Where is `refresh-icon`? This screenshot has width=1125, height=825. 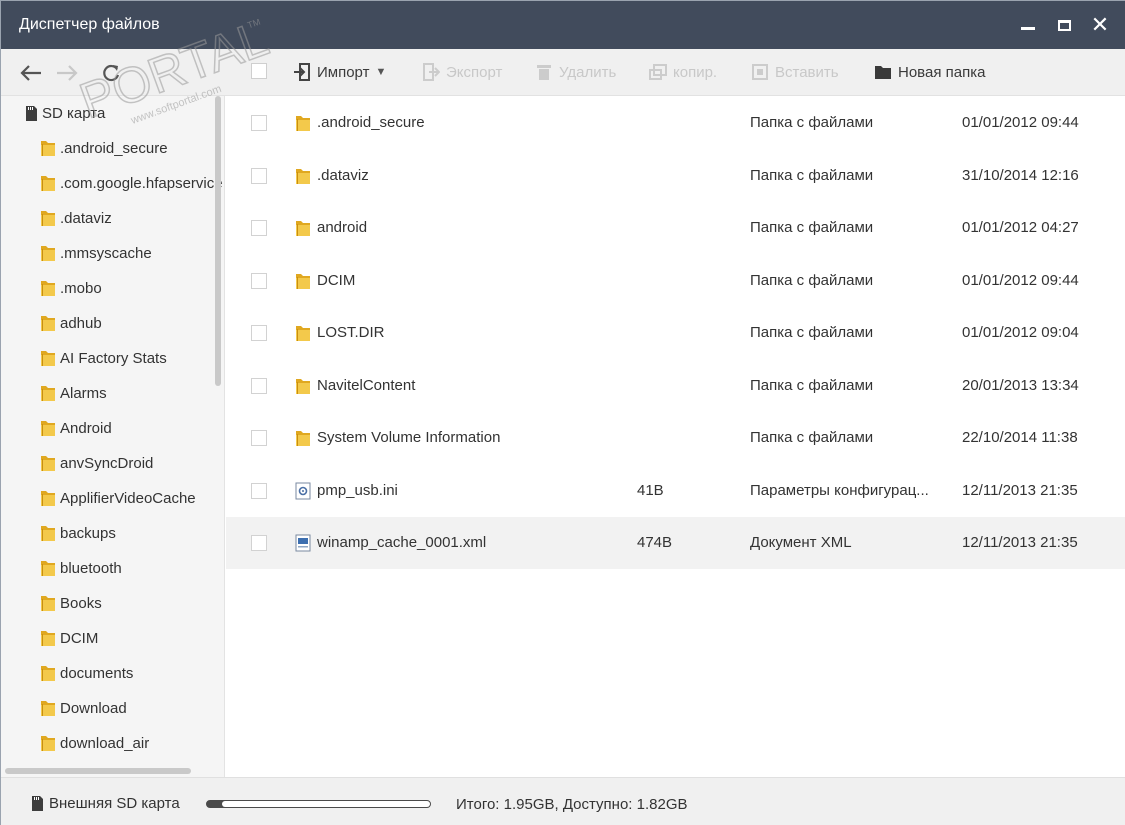
refresh-icon is located at coordinates (111, 73).